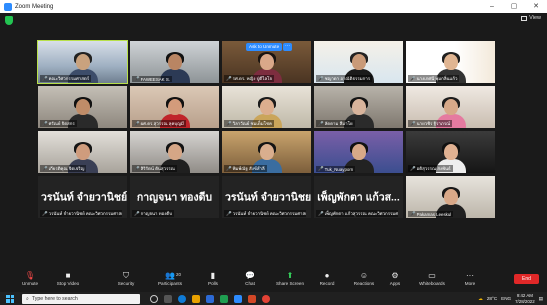 The width and height of the screenshot is (547, 305). I want to click on toolbar-button-label: Record, so click(327, 283).